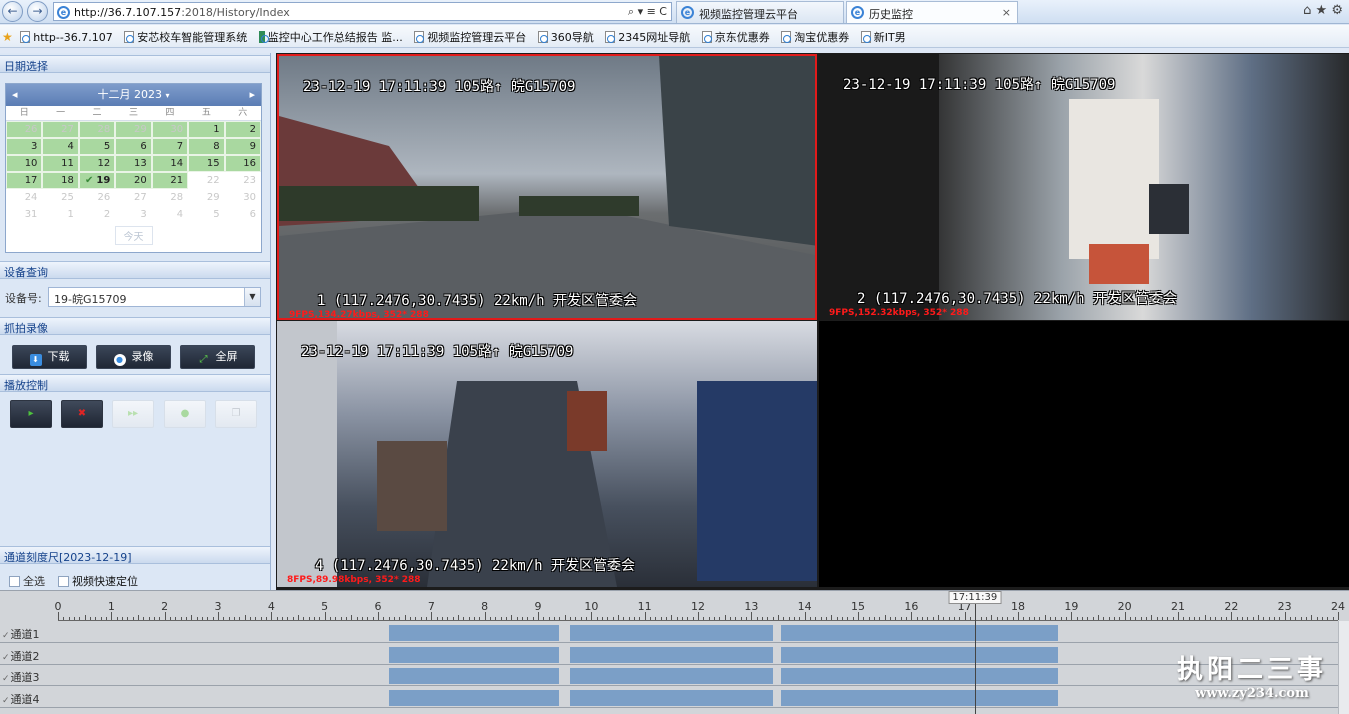  I want to click on back-button: ←, so click(12, 11).